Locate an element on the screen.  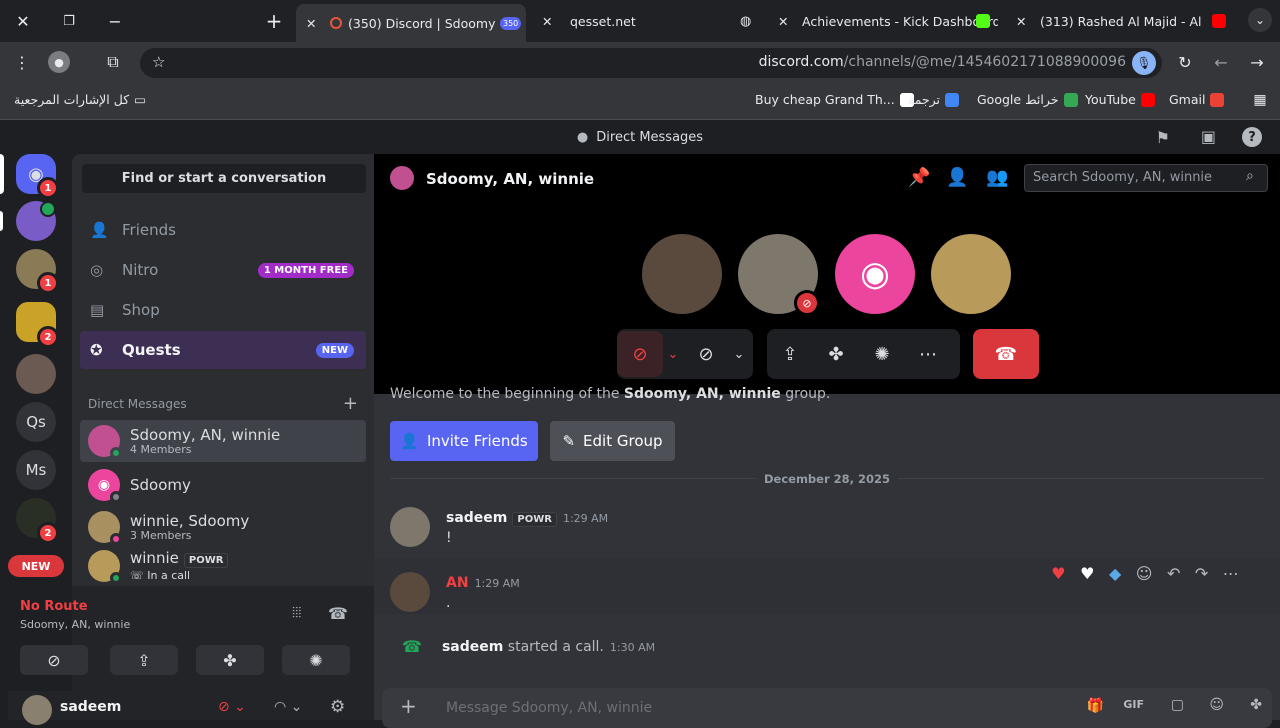
nav-nitro: ◎ Nitro 1 MONTH FREE is located at coordinates (223, 270).